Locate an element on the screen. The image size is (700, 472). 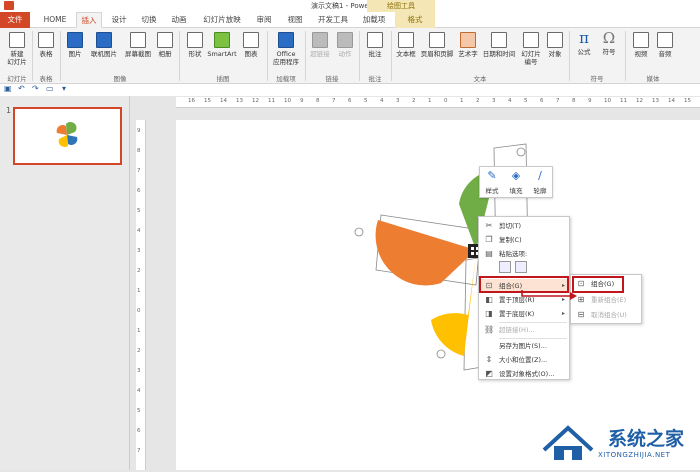
symbol-button: Ω 符号 is located at coordinates (609, 43).